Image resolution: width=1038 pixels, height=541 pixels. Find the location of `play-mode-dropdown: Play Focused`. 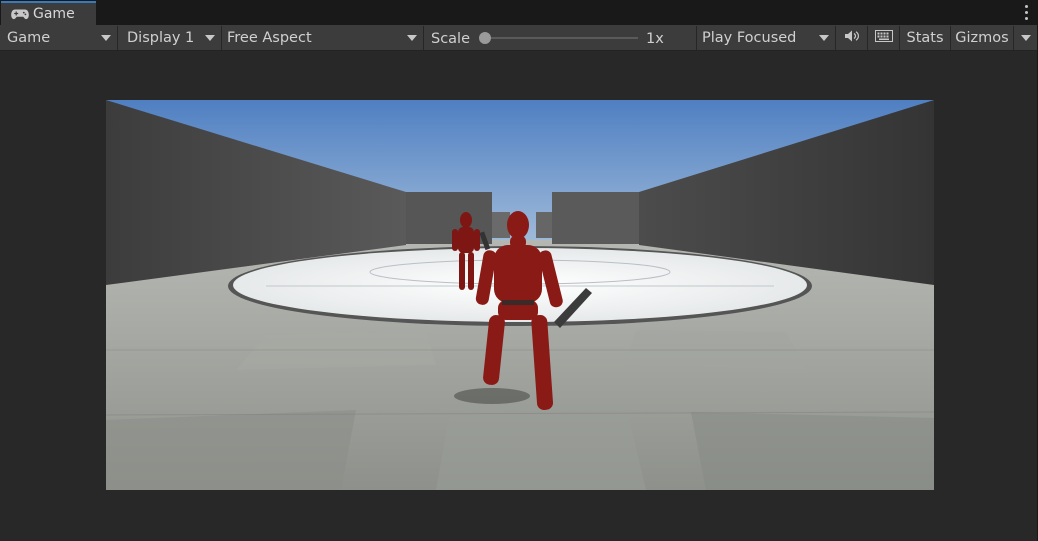

play-mode-dropdown: Play Focused is located at coordinates (766, 38).